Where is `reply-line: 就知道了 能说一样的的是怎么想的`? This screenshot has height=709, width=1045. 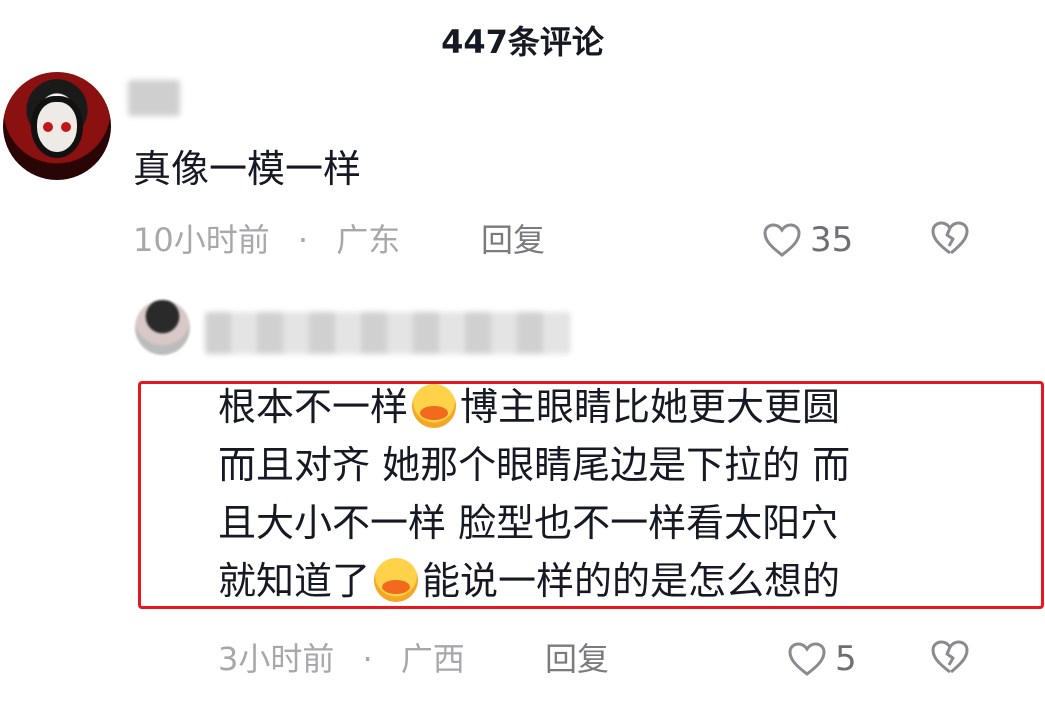
reply-line: 就知道了 能说一样的的是怎么想的 is located at coordinates (598, 581).